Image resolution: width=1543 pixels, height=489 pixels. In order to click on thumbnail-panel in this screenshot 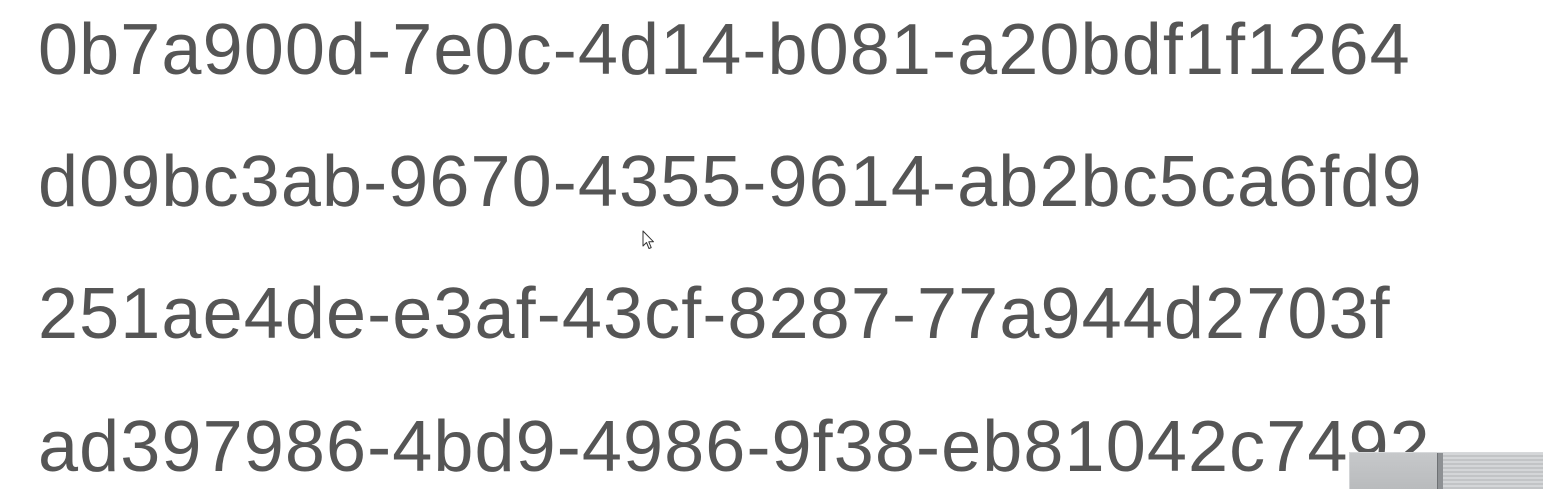, I will do `click(1493, 471)`.